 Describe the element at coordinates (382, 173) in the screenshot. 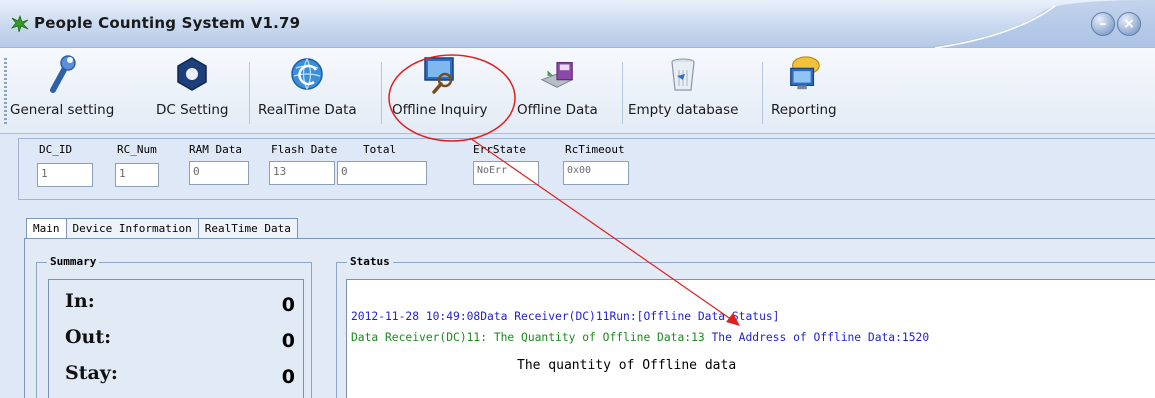

I see `total-input: 0` at that location.